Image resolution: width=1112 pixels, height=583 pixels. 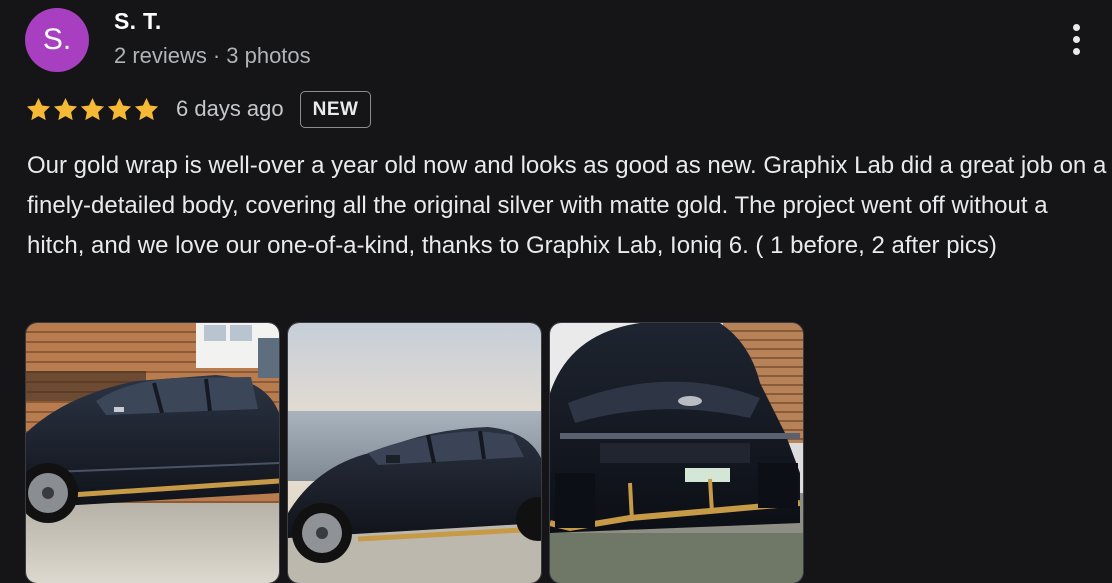 I want to click on star-rating, so click(x=92, y=109).